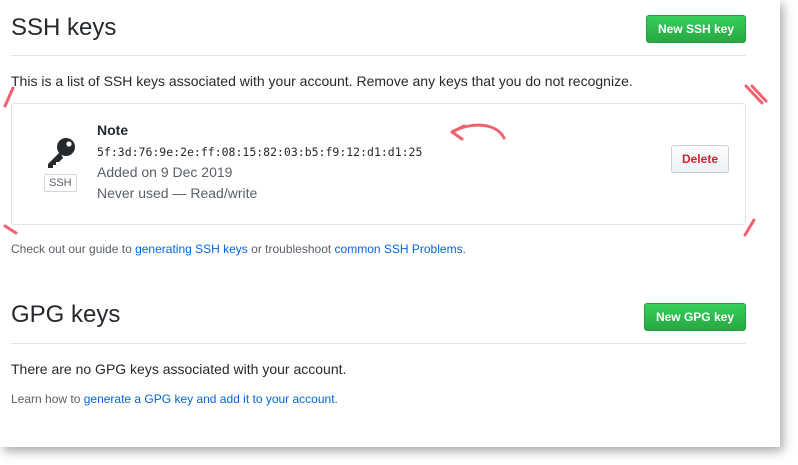 This screenshot has height=465, width=798. Describe the element at coordinates (73, 249) in the screenshot. I see `ssh-guide-prefix: Check out our guide to` at that location.